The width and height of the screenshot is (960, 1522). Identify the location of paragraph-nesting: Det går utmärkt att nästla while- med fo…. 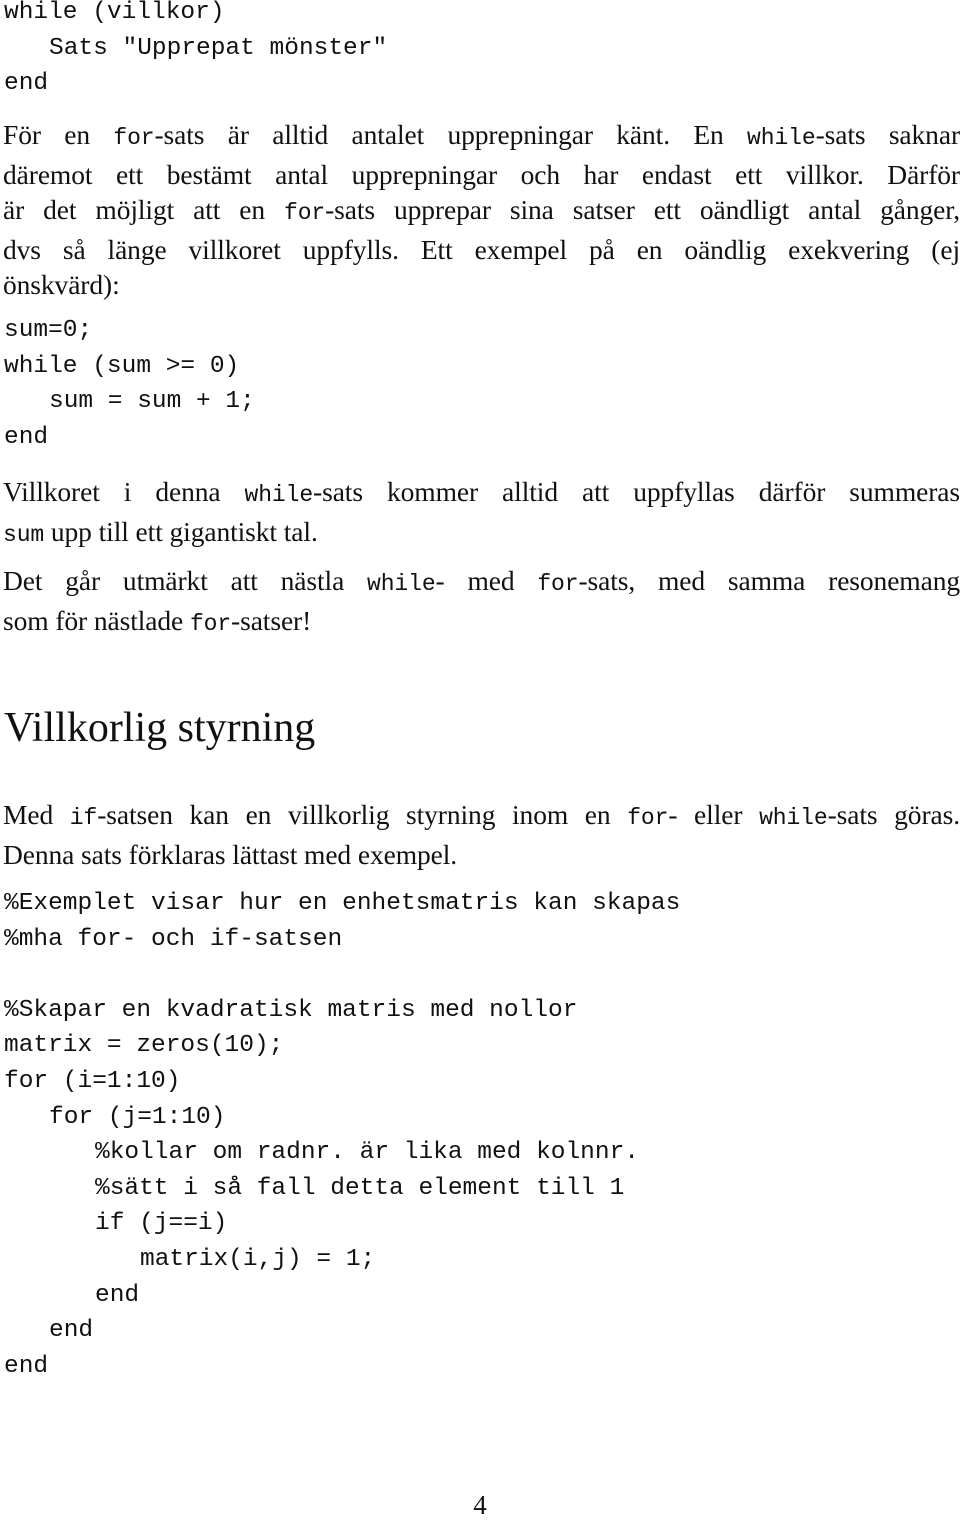
(481, 602).